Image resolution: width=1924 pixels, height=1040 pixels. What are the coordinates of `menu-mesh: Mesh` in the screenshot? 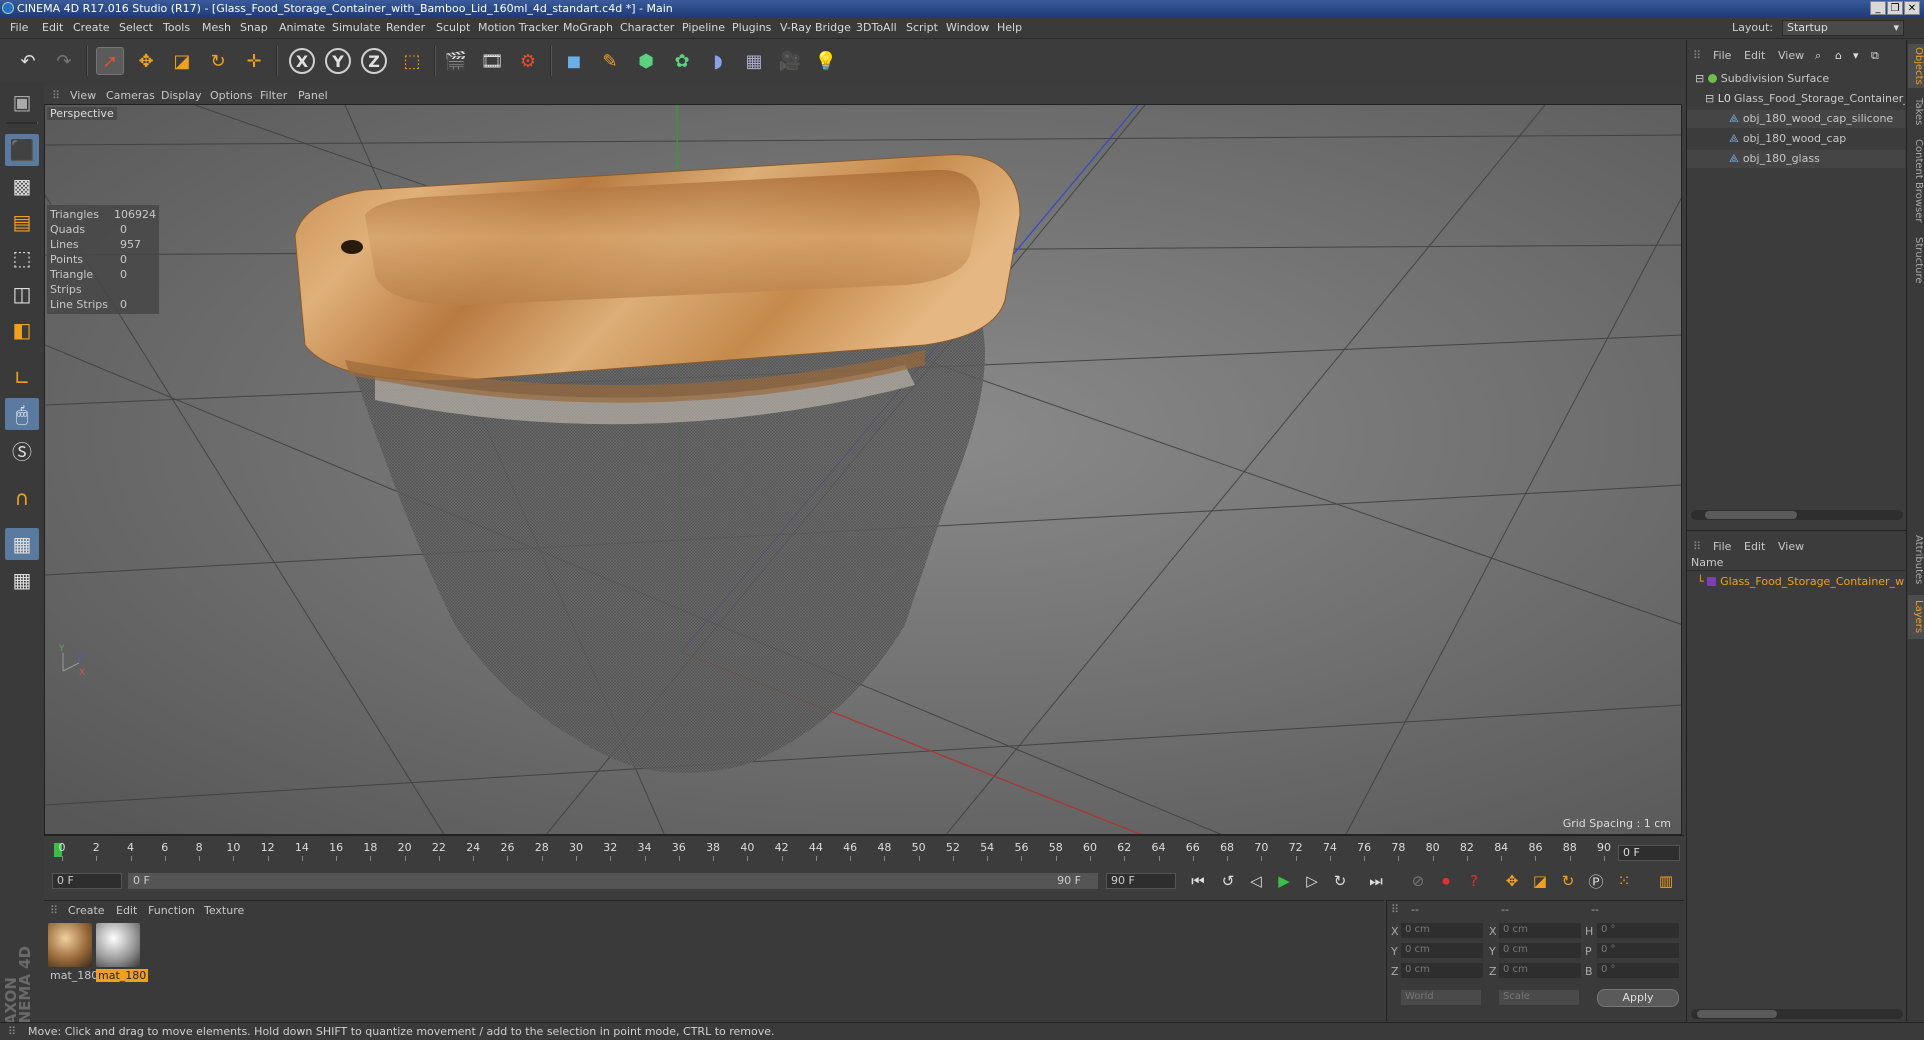 It's located at (216, 27).